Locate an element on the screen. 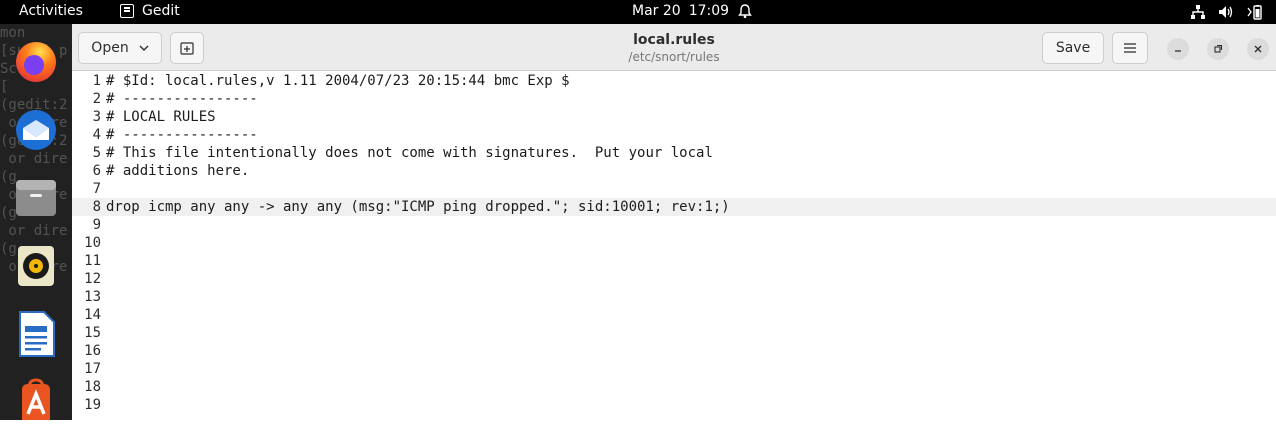 The width and height of the screenshot is (1276, 430). volume-icon is located at coordinates (1226, 12).